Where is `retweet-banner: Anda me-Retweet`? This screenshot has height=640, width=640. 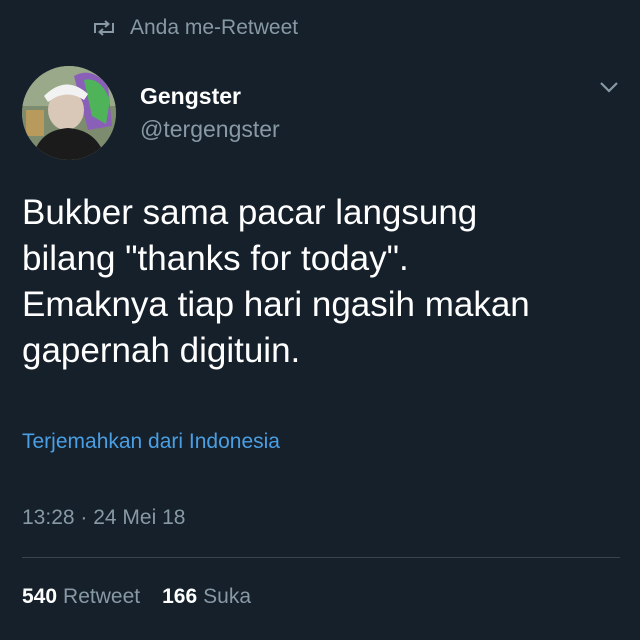 retweet-banner: Anda me-Retweet is located at coordinates (195, 28).